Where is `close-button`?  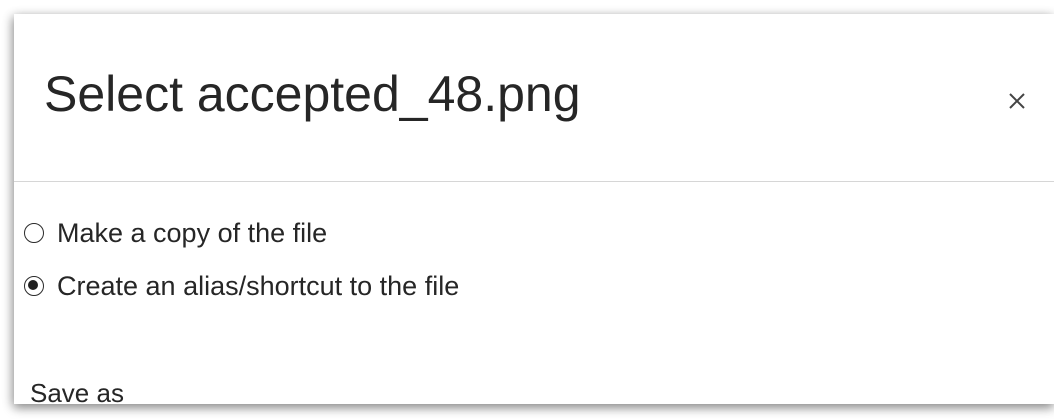
close-button is located at coordinates (1017, 101).